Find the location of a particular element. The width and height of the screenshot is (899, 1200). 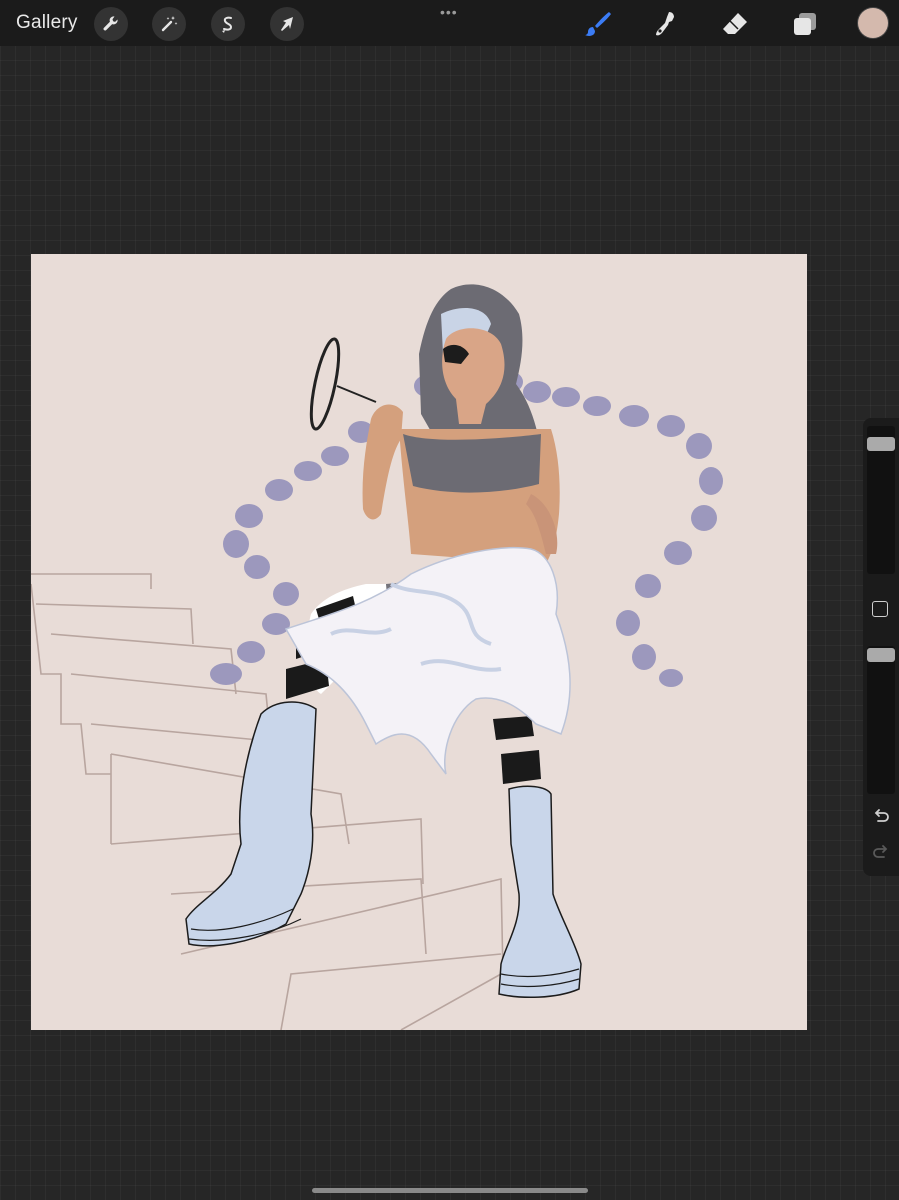

eraser-tool-button is located at coordinates (735, 24).